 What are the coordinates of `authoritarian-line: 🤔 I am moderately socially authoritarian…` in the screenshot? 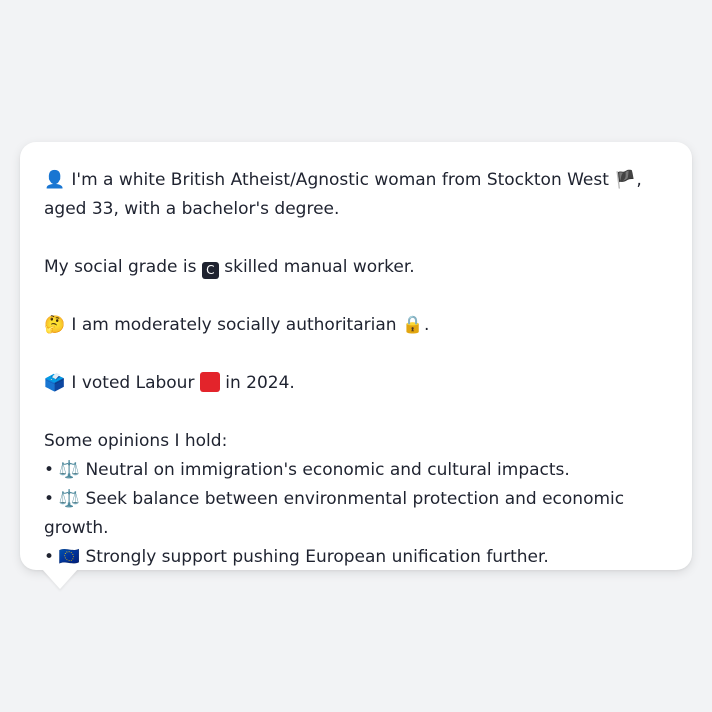 It's located at (356, 325).